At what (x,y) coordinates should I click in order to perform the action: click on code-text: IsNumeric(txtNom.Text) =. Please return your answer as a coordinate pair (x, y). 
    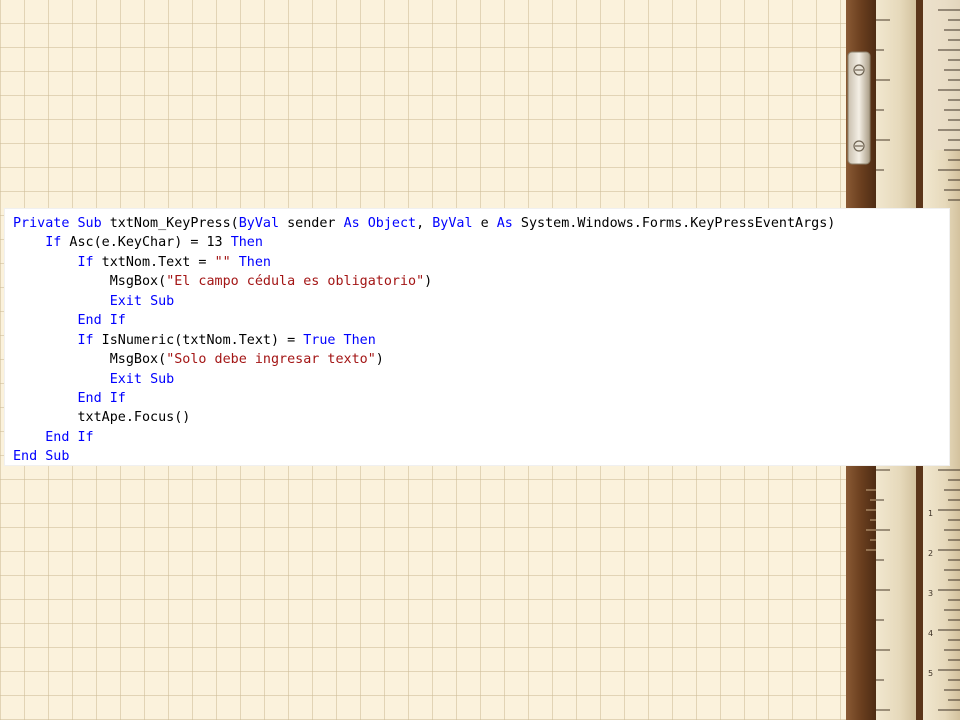
    Looking at the image, I should click on (198, 340).